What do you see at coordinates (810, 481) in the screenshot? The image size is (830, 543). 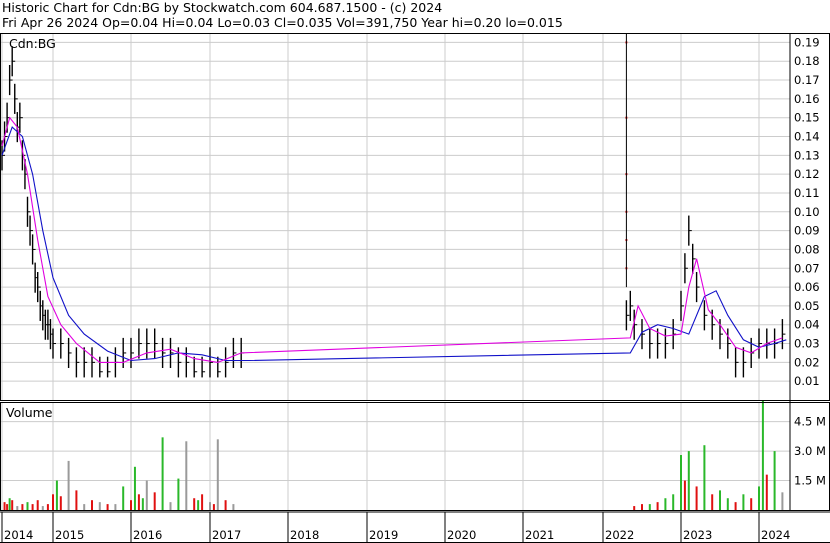 I see `volume-tick-label: 1.5 M` at bounding box center [810, 481].